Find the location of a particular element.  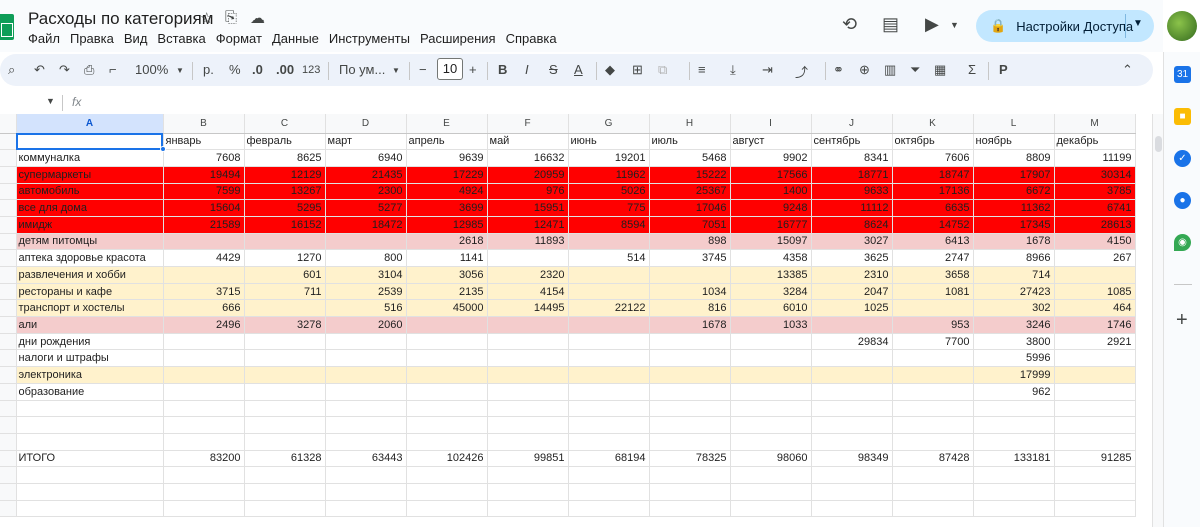

value-cell: 6672 is located at coordinates (1014, 192).